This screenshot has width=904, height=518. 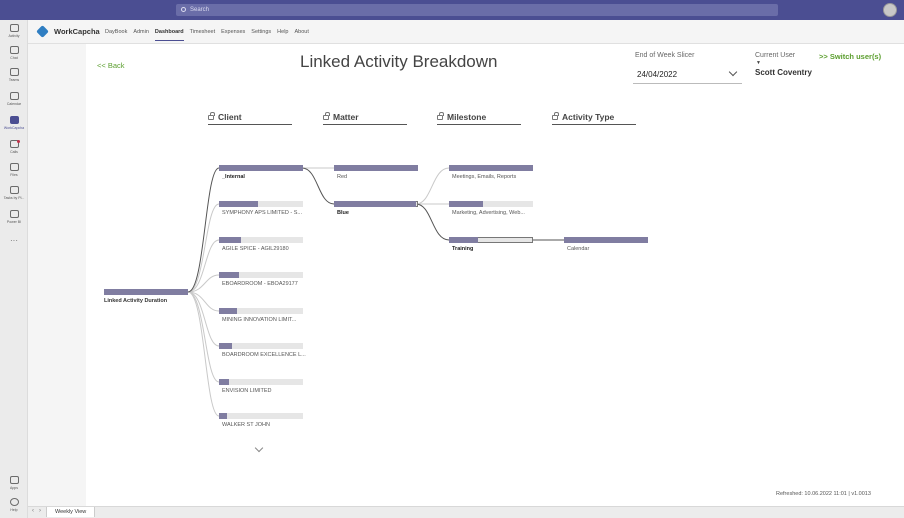 I want to click on milestone-node: Meetings, Emails, Reports, so click(x=491, y=176).